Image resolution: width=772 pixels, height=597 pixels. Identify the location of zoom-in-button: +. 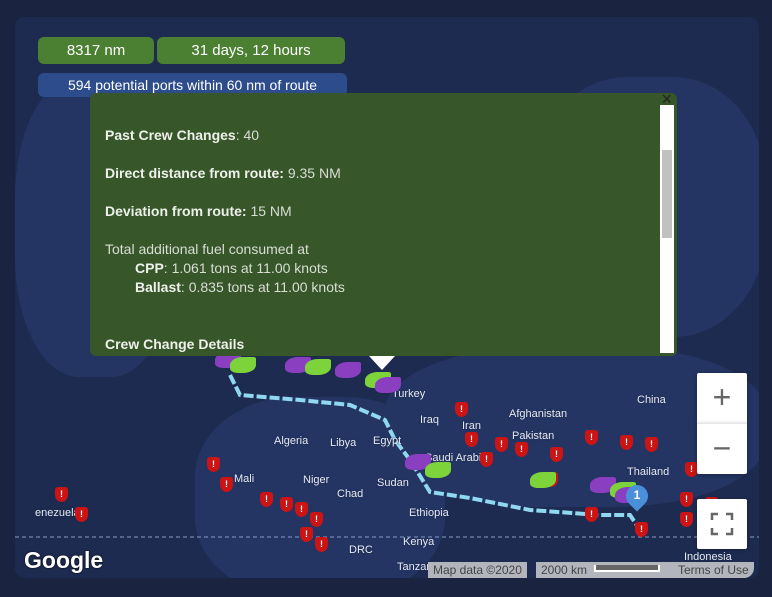
(722, 398).